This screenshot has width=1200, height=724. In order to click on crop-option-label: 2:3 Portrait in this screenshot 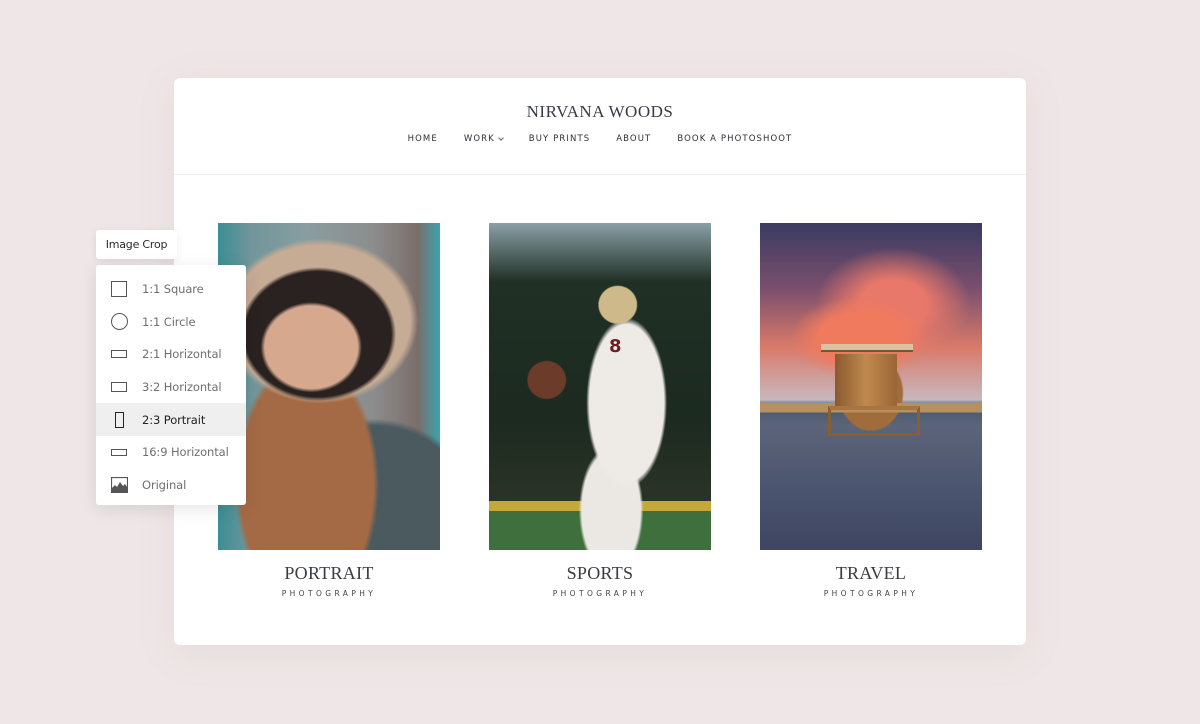, I will do `click(174, 419)`.